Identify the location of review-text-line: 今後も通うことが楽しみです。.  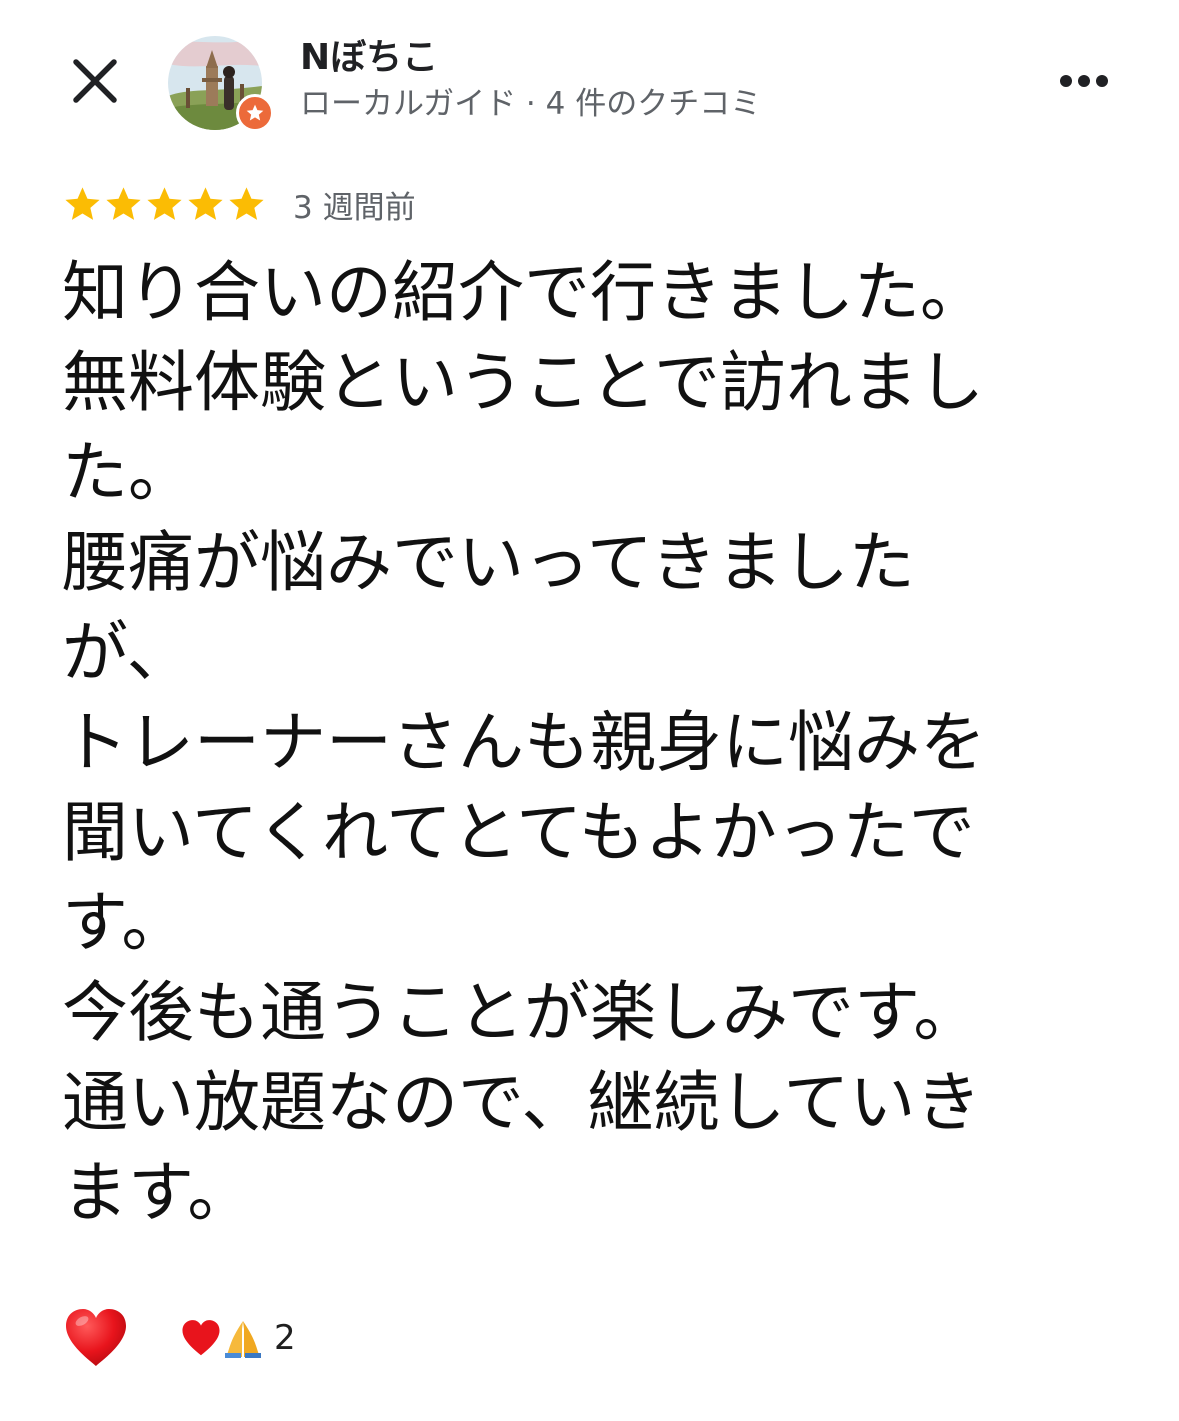
(521, 1012).